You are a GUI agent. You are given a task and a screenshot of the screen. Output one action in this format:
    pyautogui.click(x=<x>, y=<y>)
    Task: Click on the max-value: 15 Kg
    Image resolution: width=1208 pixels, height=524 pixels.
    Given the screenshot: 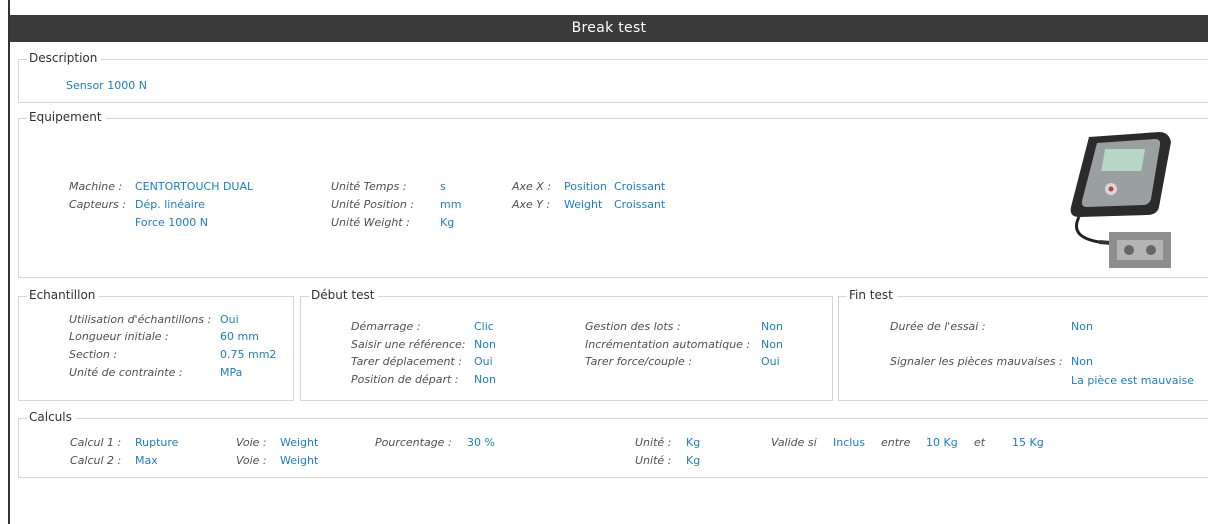 What is the action you would take?
    pyautogui.click(x=1028, y=442)
    